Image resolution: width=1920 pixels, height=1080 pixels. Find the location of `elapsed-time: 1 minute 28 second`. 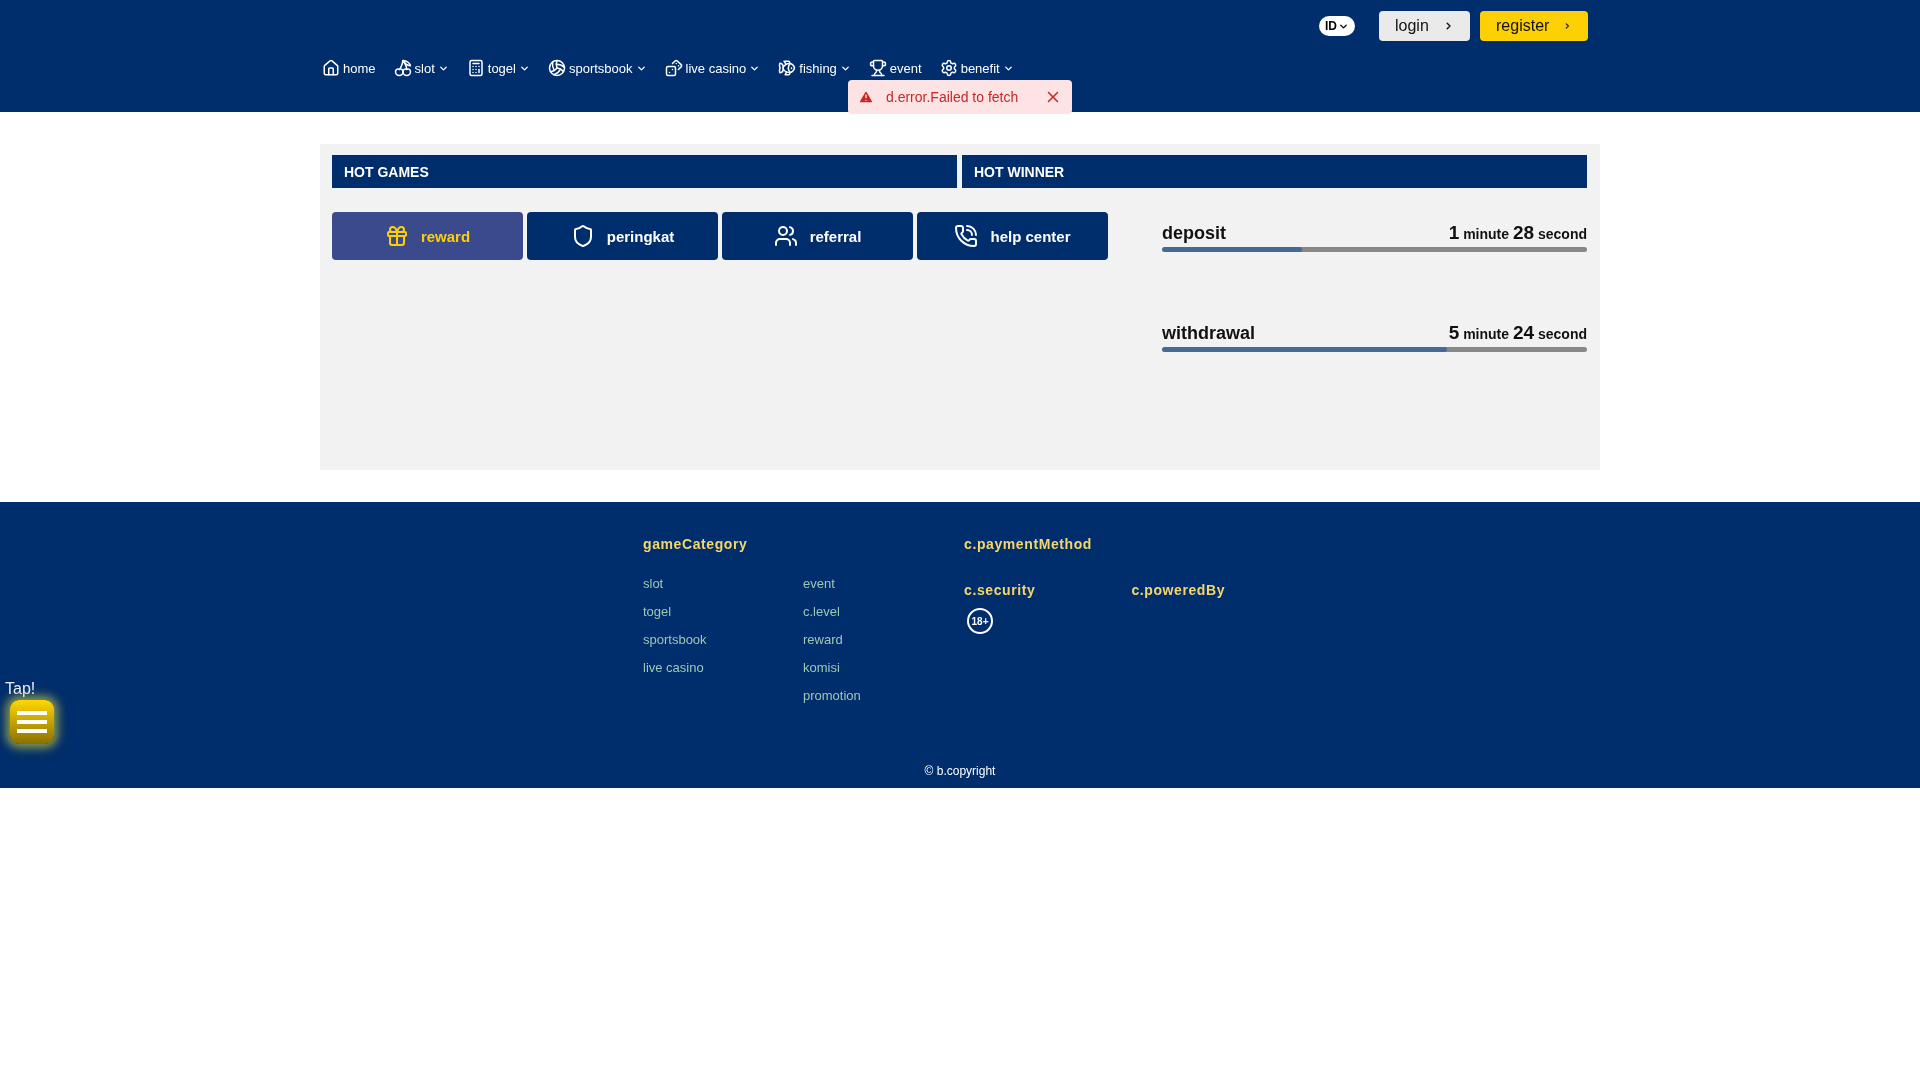

elapsed-time: 1 minute 28 second is located at coordinates (1517, 233).